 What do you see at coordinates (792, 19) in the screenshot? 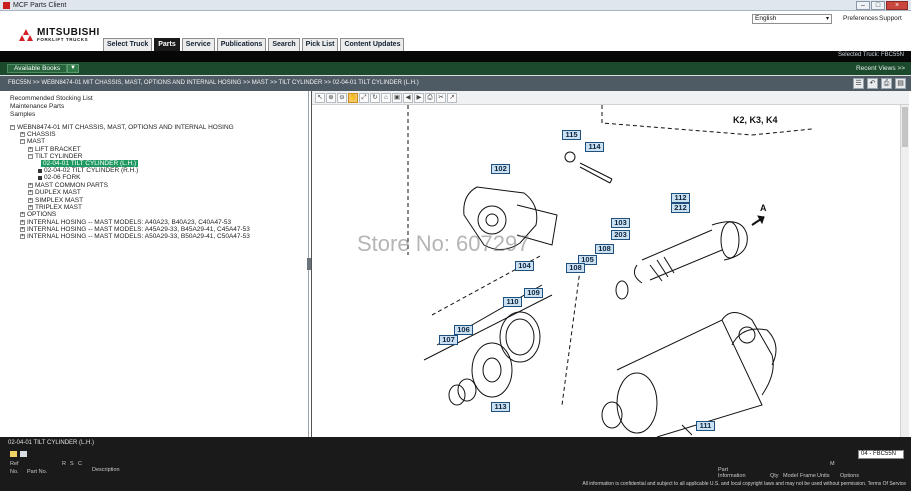
I see `language-select: English ▾` at bounding box center [792, 19].